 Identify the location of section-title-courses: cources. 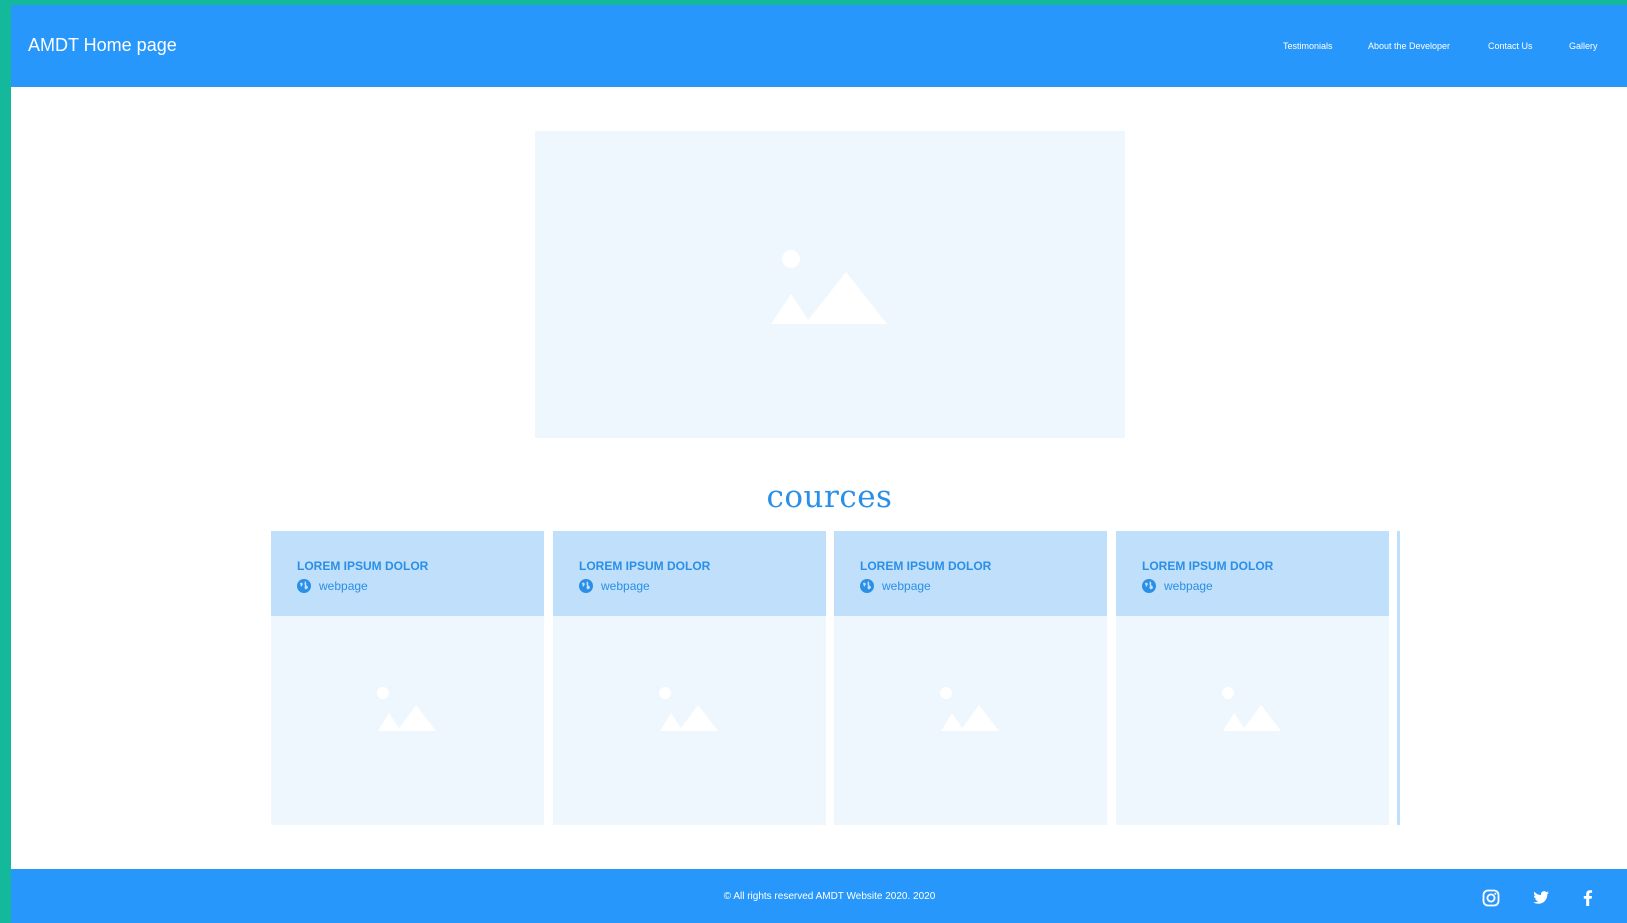
(829, 497).